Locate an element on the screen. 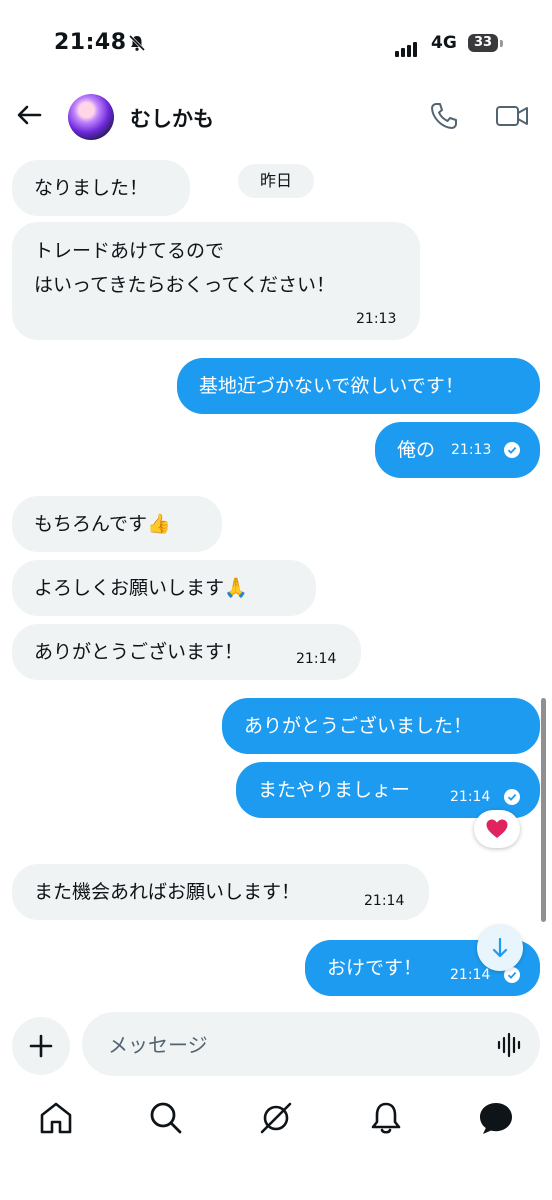 The image size is (552, 1200). message-text: また機会あればお願いします！ is located at coordinates (167, 892).